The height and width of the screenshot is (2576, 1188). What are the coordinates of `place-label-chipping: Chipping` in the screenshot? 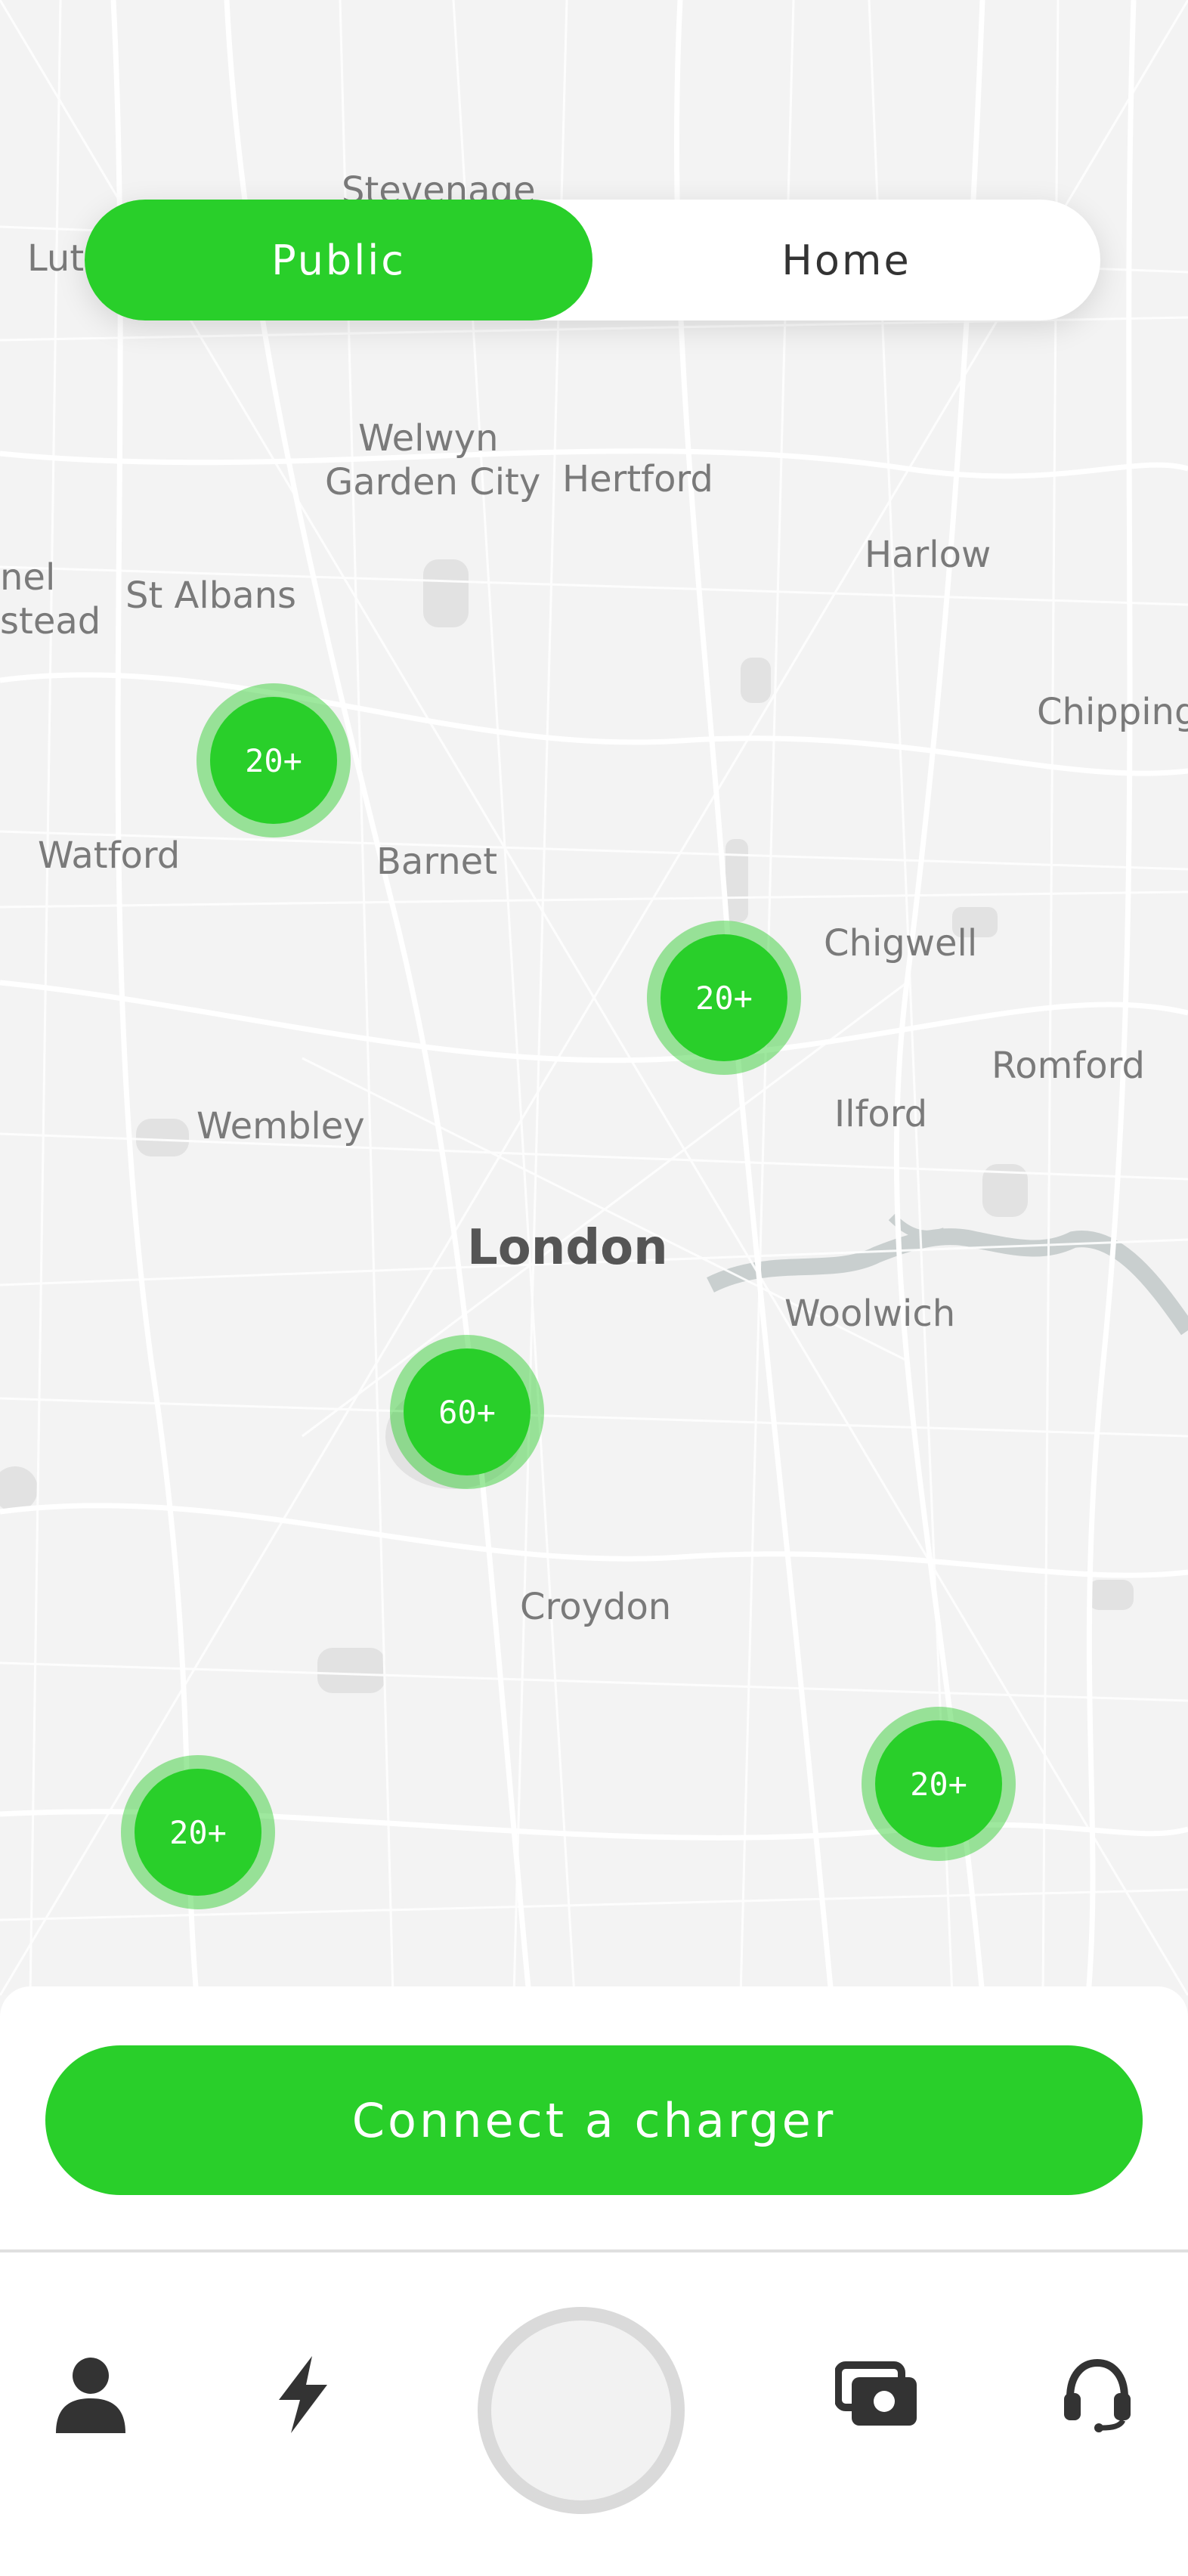 It's located at (1112, 712).